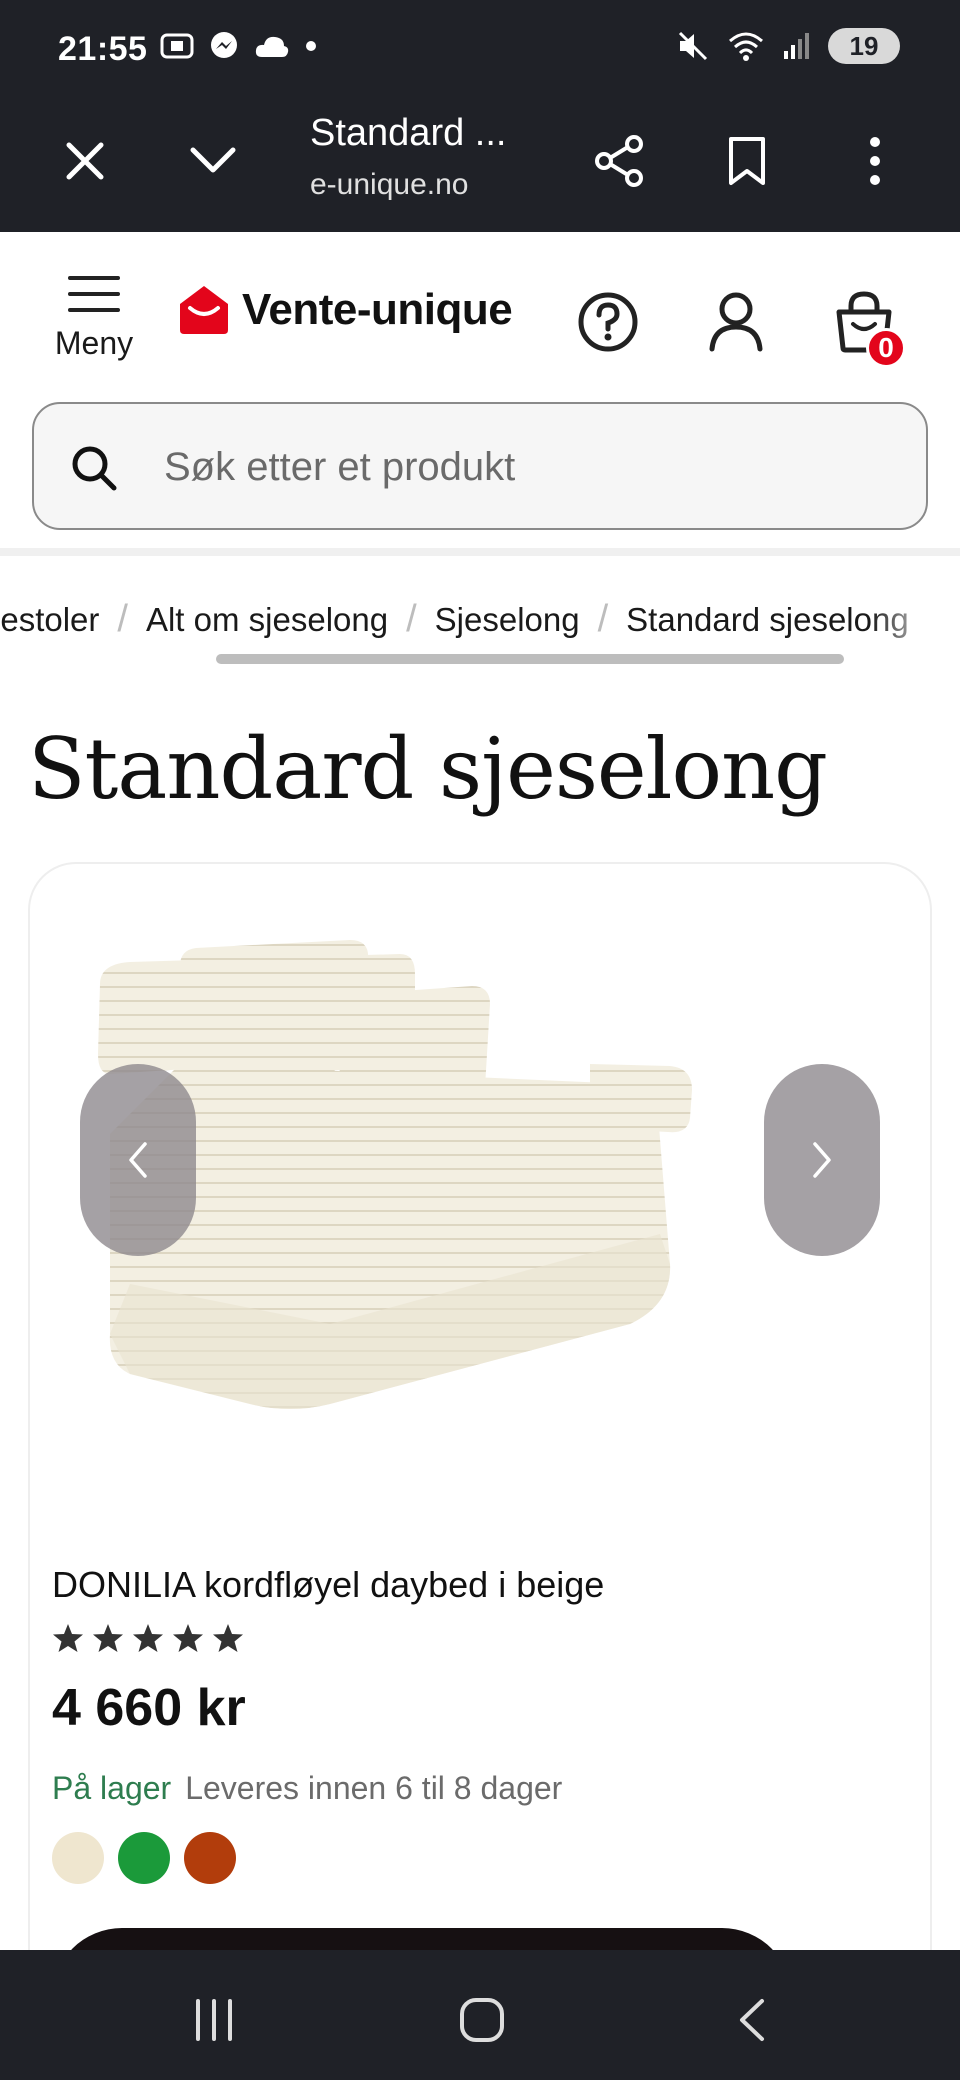 The image size is (960, 2080). What do you see at coordinates (886, 348) in the screenshot?
I see `cart-count-badge: 0` at bounding box center [886, 348].